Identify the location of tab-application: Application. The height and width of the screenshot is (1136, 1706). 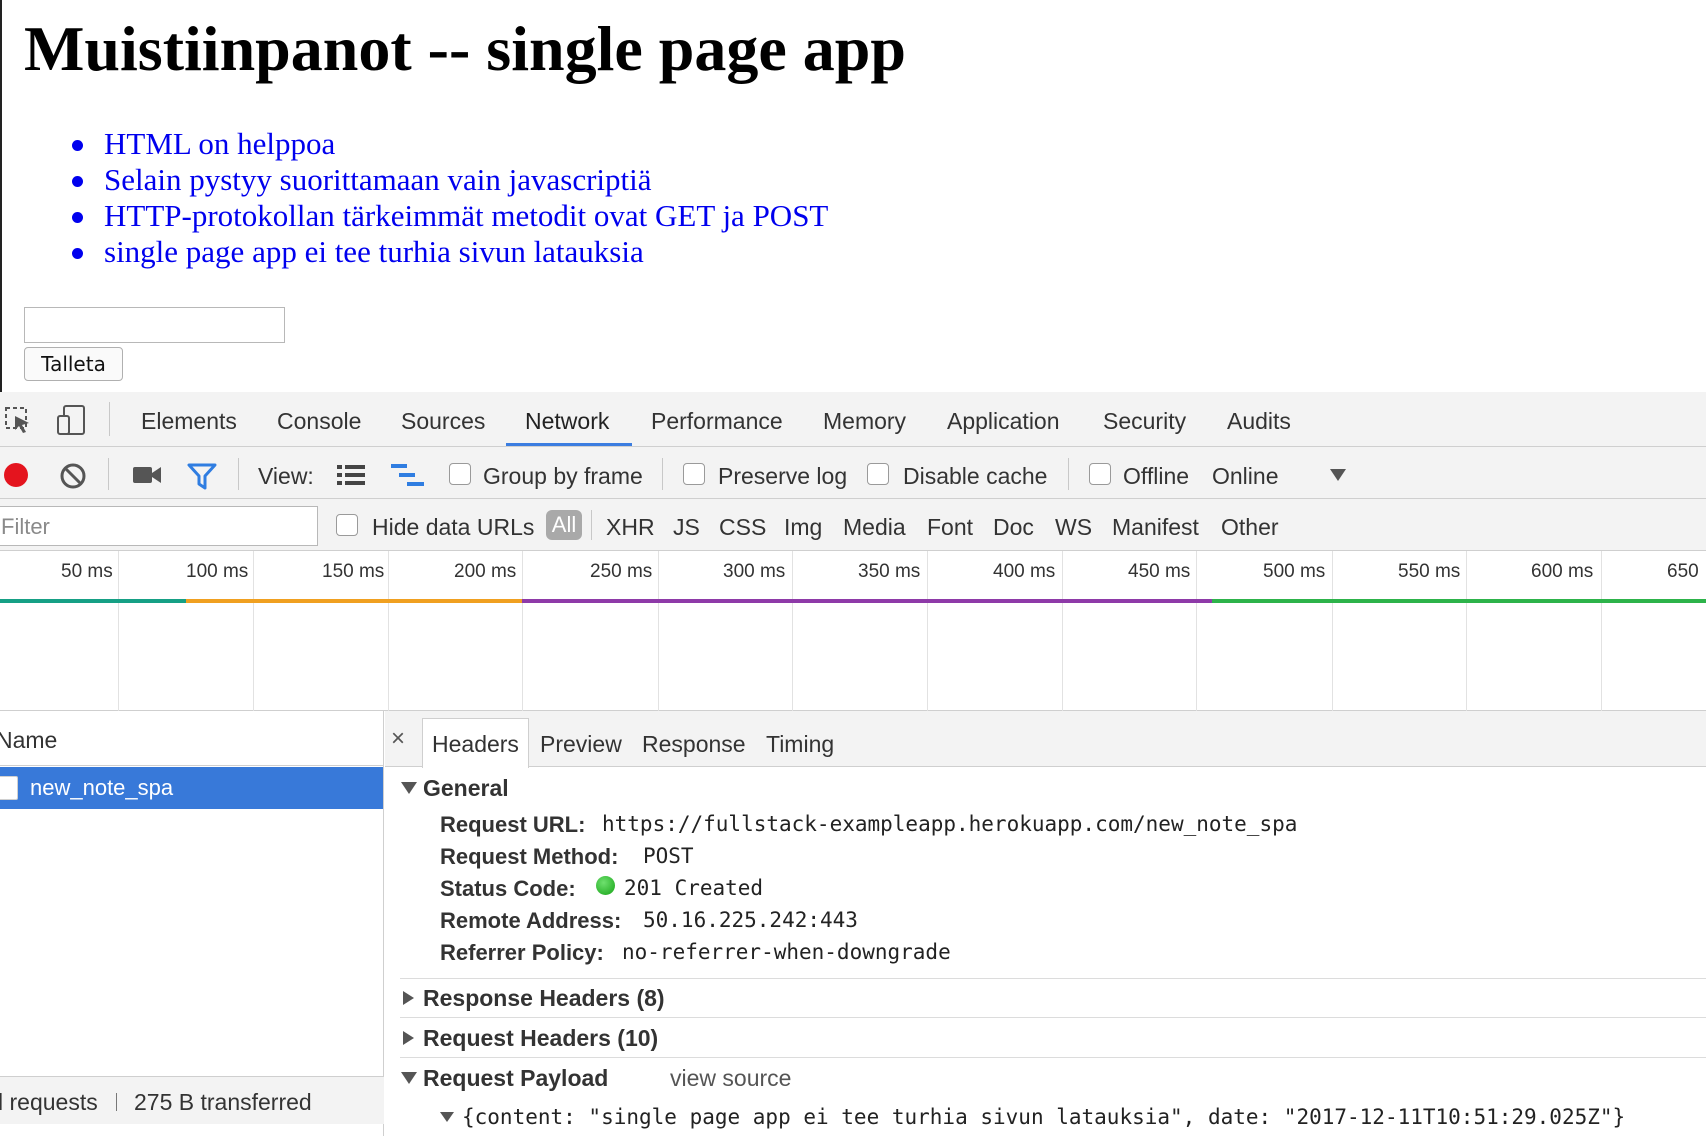
(1003, 421).